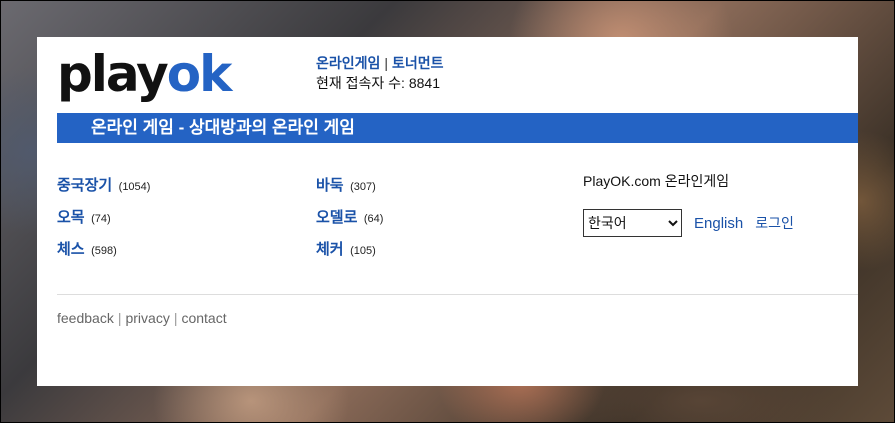 This screenshot has height=423, width=895. Describe the element at coordinates (718, 223) in the screenshot. I see `english-link: English` at that location.